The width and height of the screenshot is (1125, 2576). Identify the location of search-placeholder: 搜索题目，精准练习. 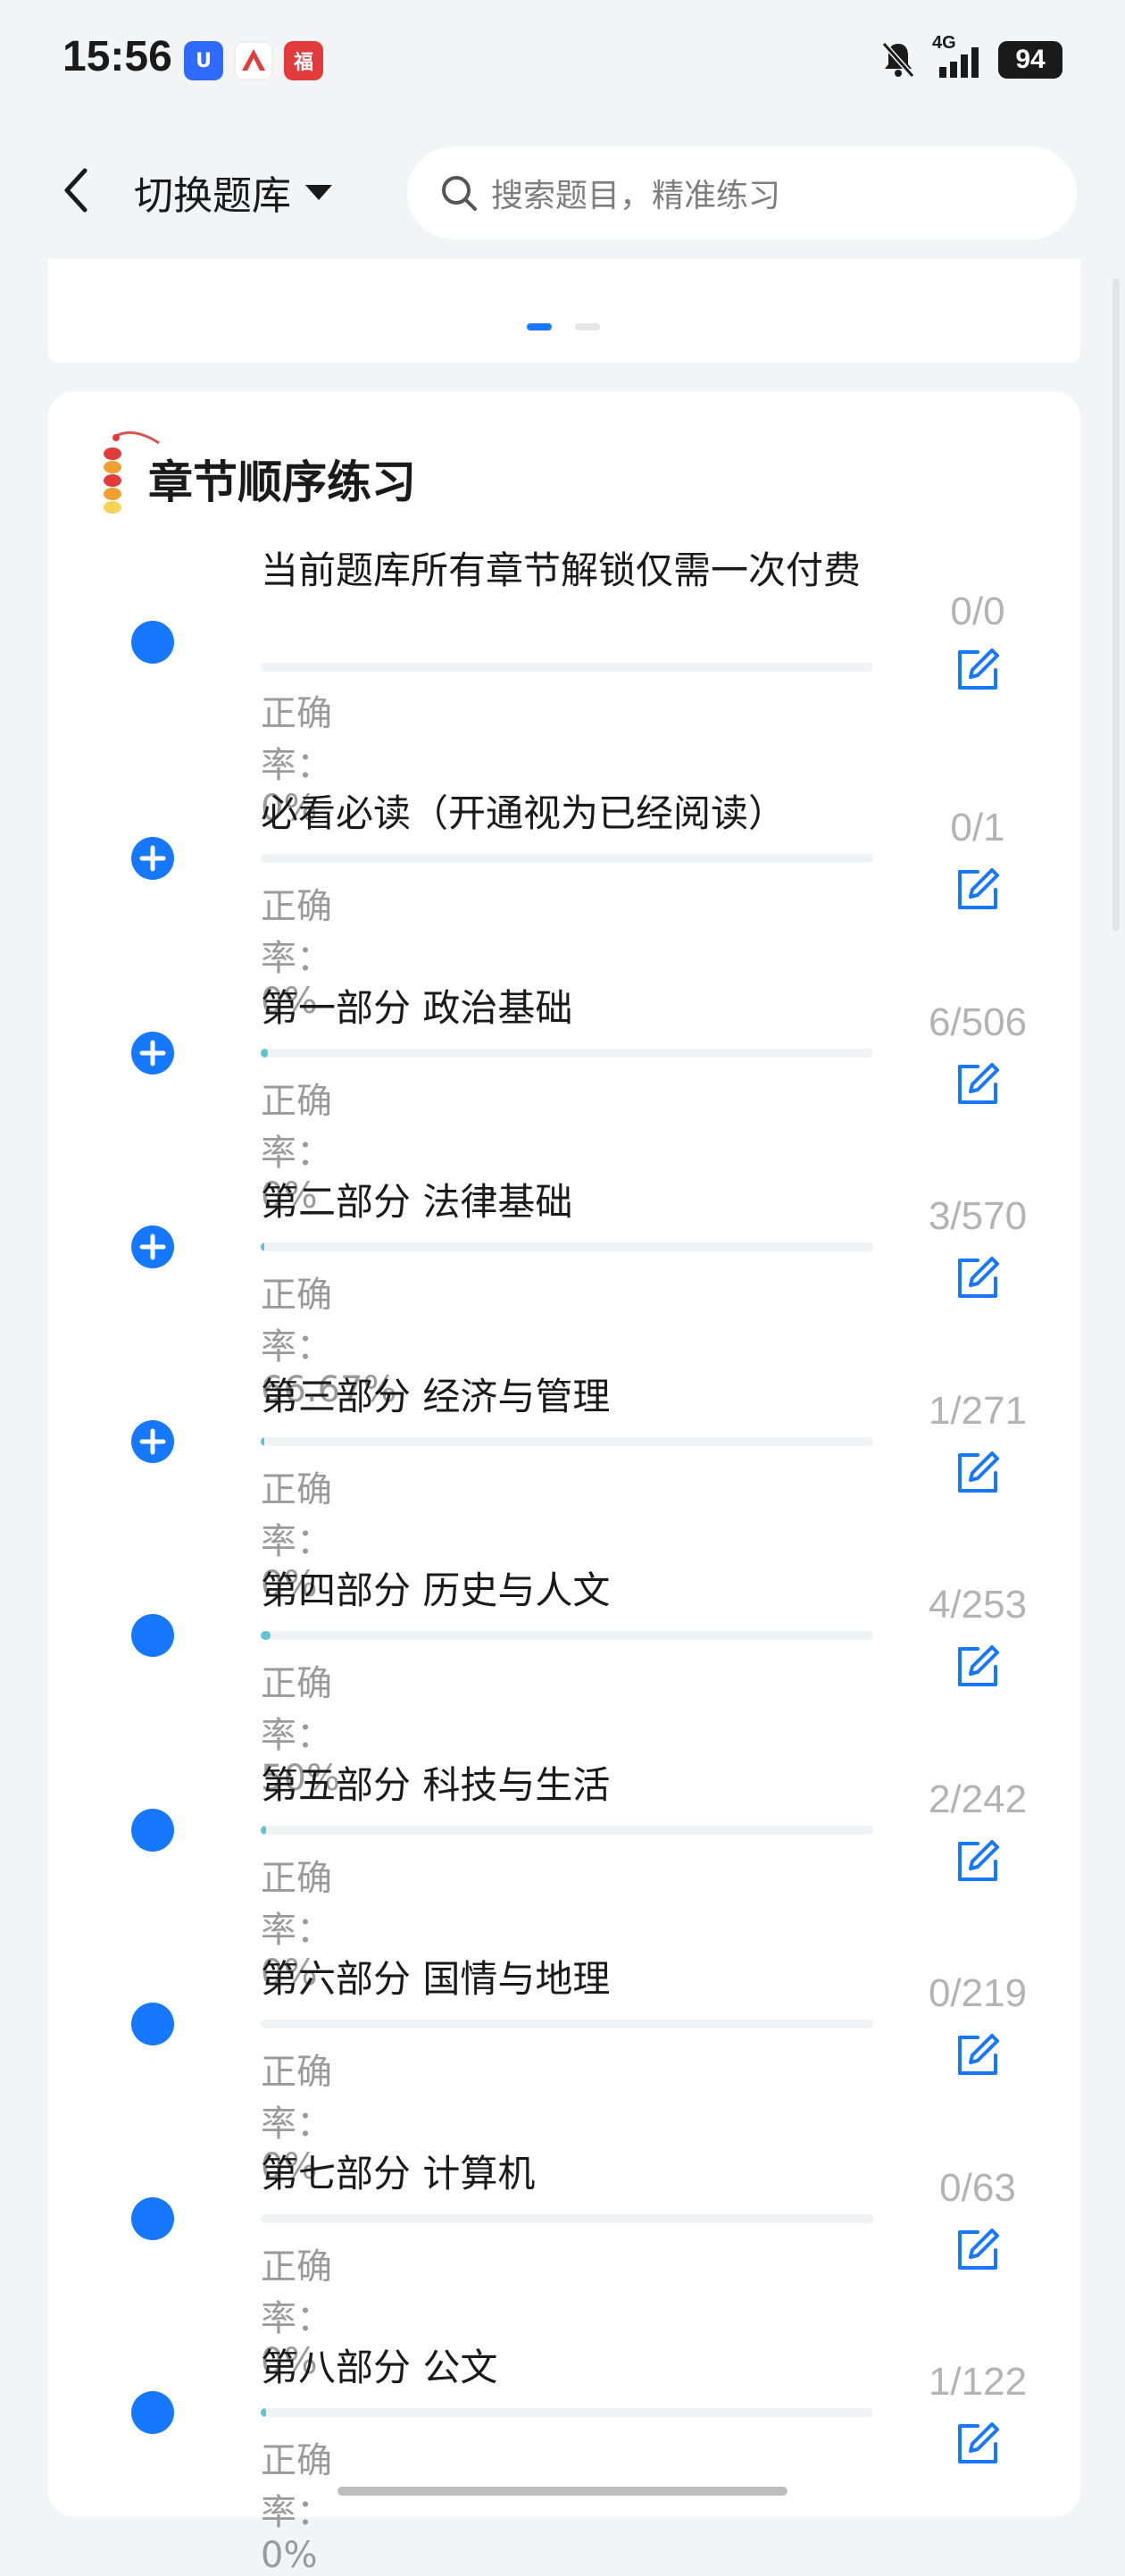
(636, 196).